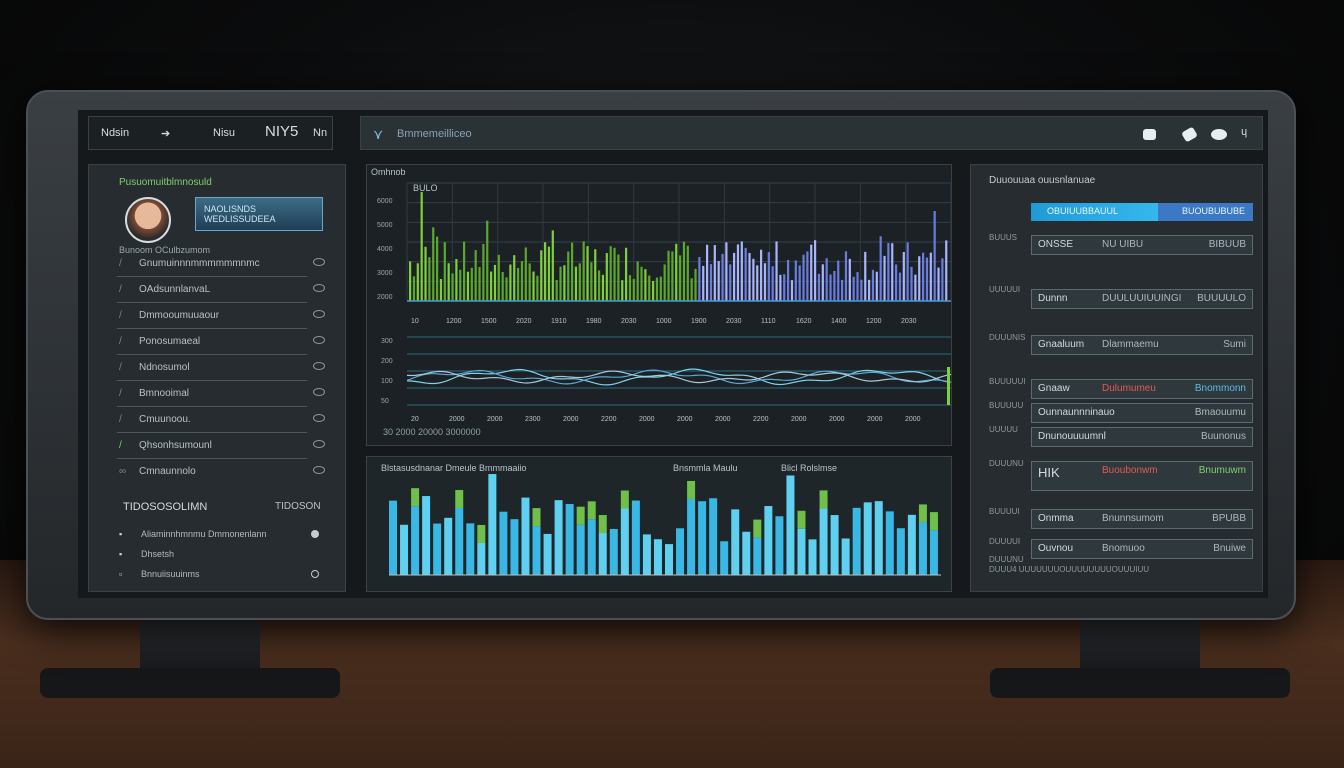 The height and width of the screenshot is (768, 1344). I want to click on menu-item-1: / Gnumuinnnmmmmmmnmc, so click(221, 266).